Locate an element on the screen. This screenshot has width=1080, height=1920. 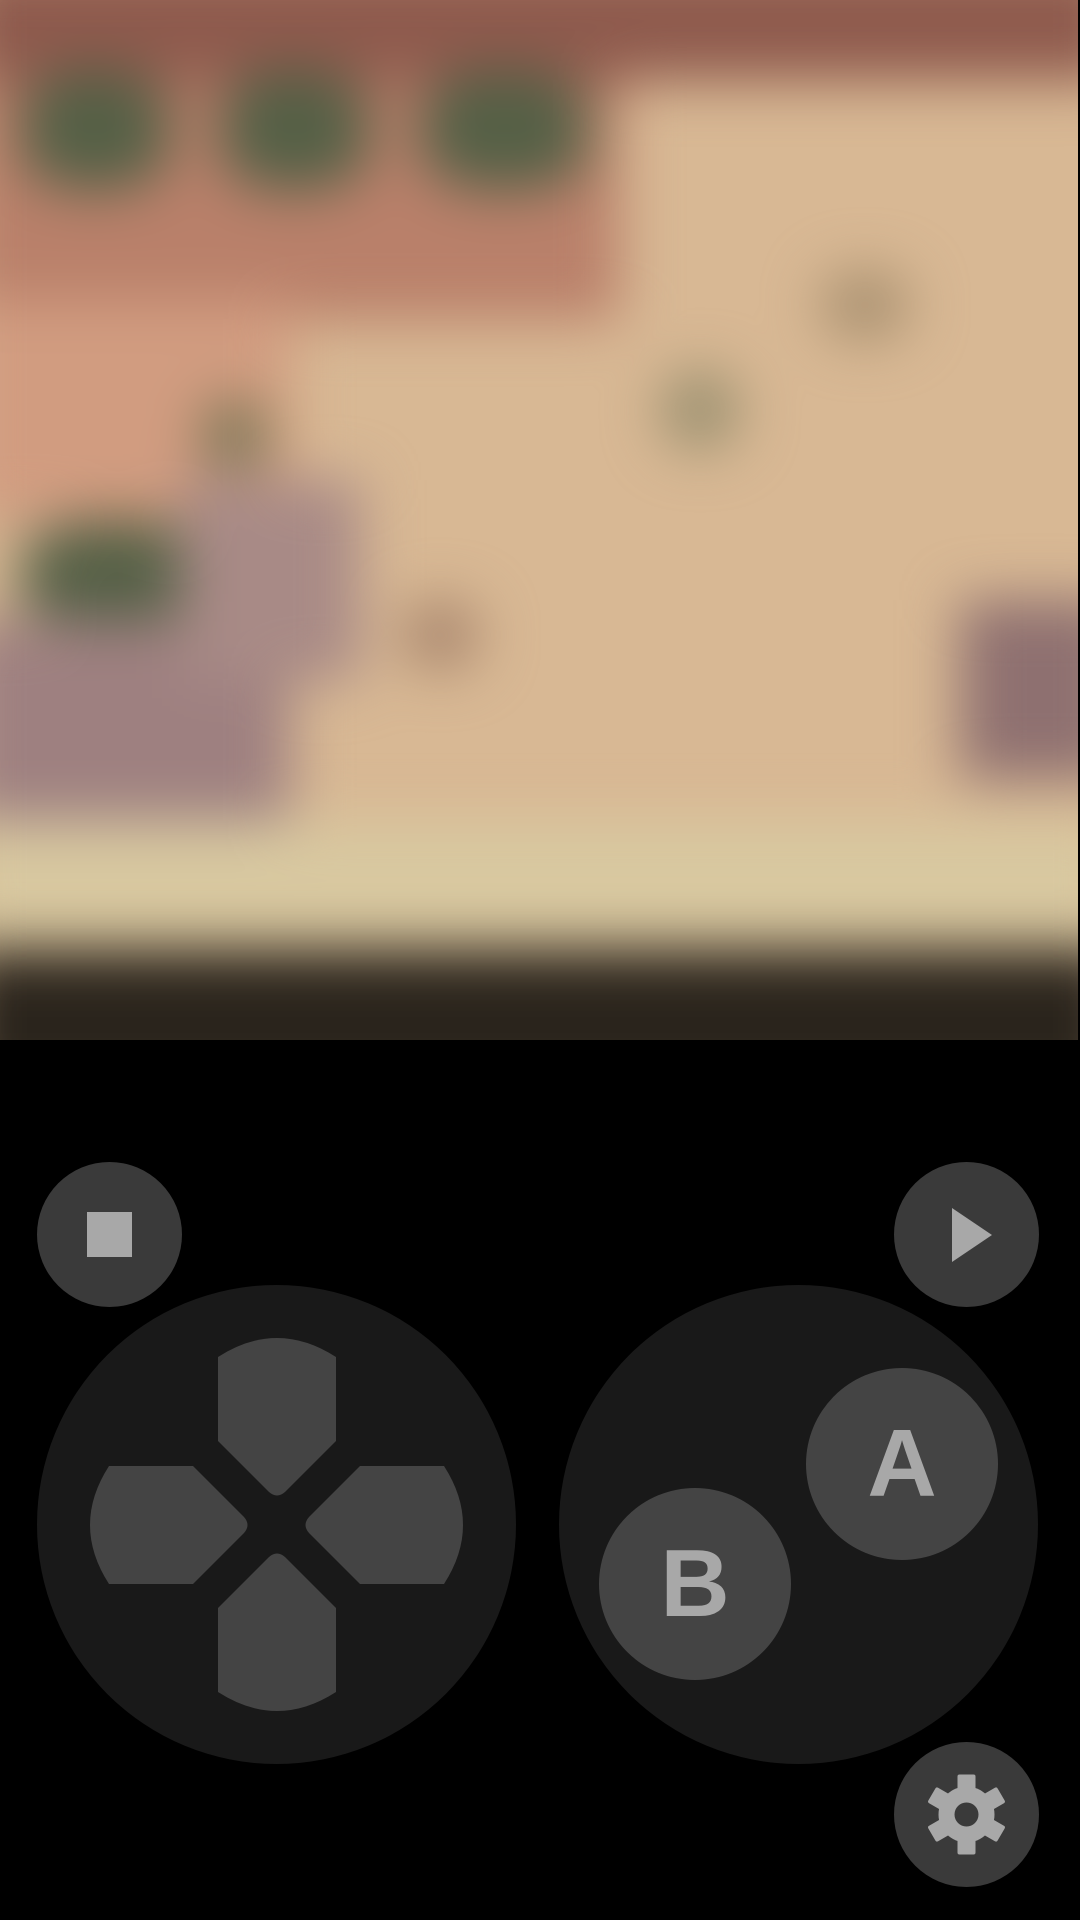
b-button-label: B is located at coordinates (695, 1583).